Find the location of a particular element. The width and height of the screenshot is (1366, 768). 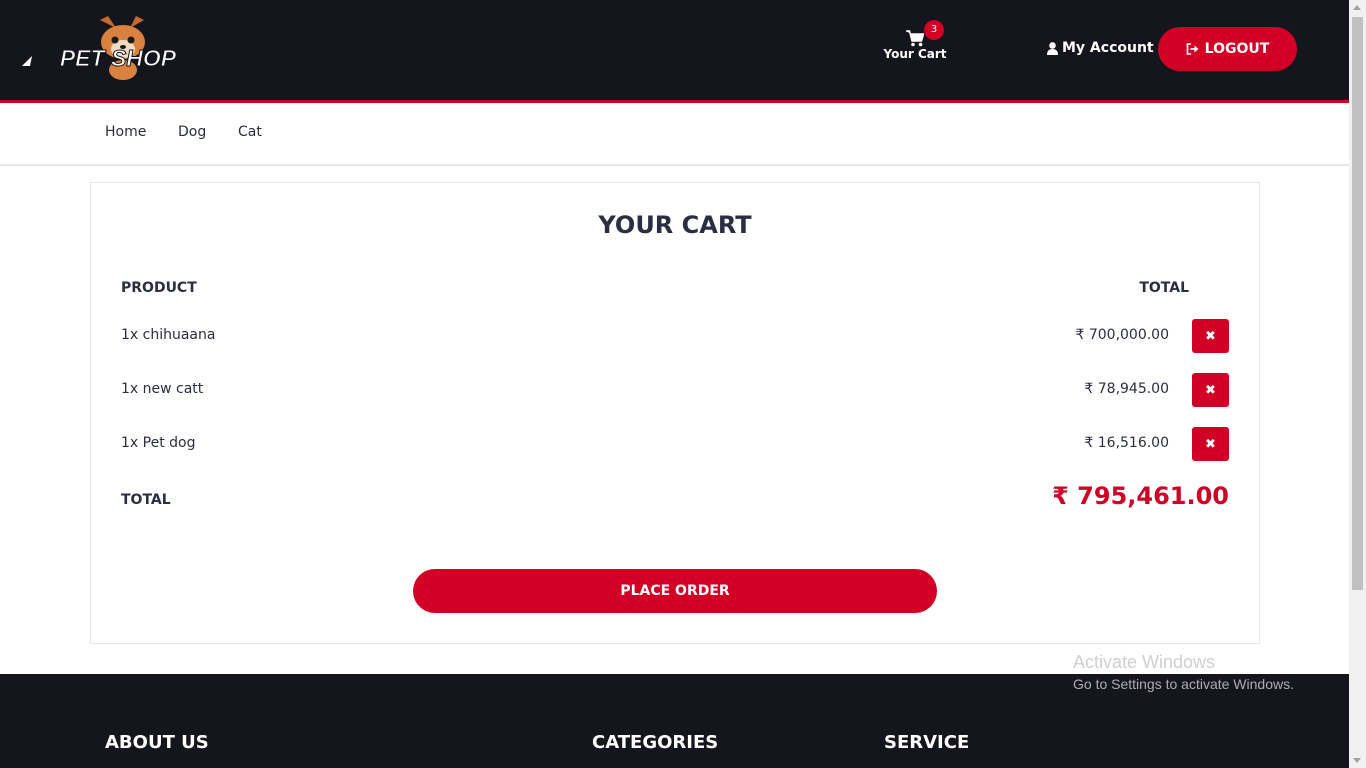

cart-item-row: 1x Pet dog ₹ 16,516.00 ✖ is located at coordinates (675, 444).